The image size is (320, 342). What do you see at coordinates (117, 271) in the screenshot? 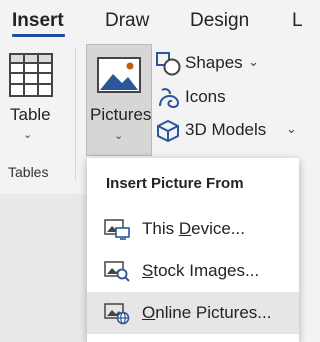
I see `stock-images-icon` at bounding box center [117, 271].